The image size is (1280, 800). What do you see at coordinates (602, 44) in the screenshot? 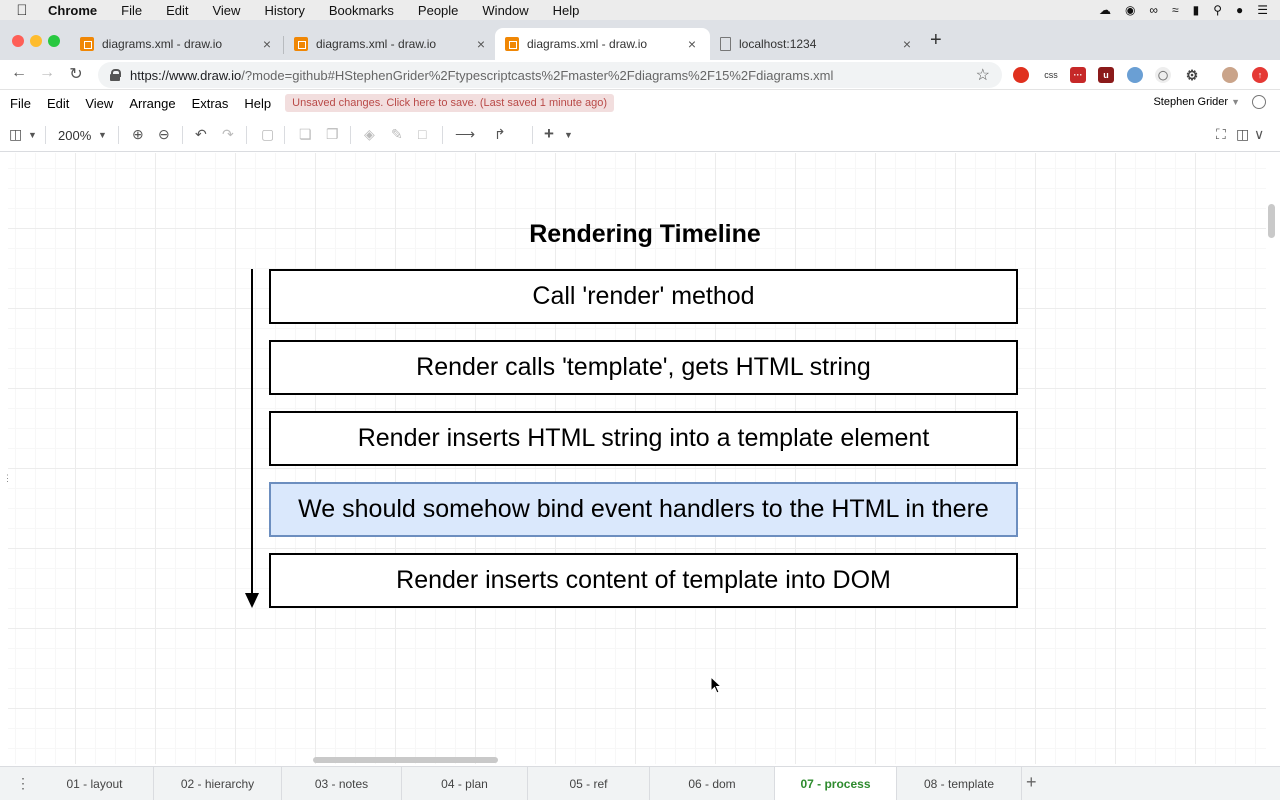
I see `browser-tab-active: diagrams.xml - draw.io ×` at bounding box center [602, 44].